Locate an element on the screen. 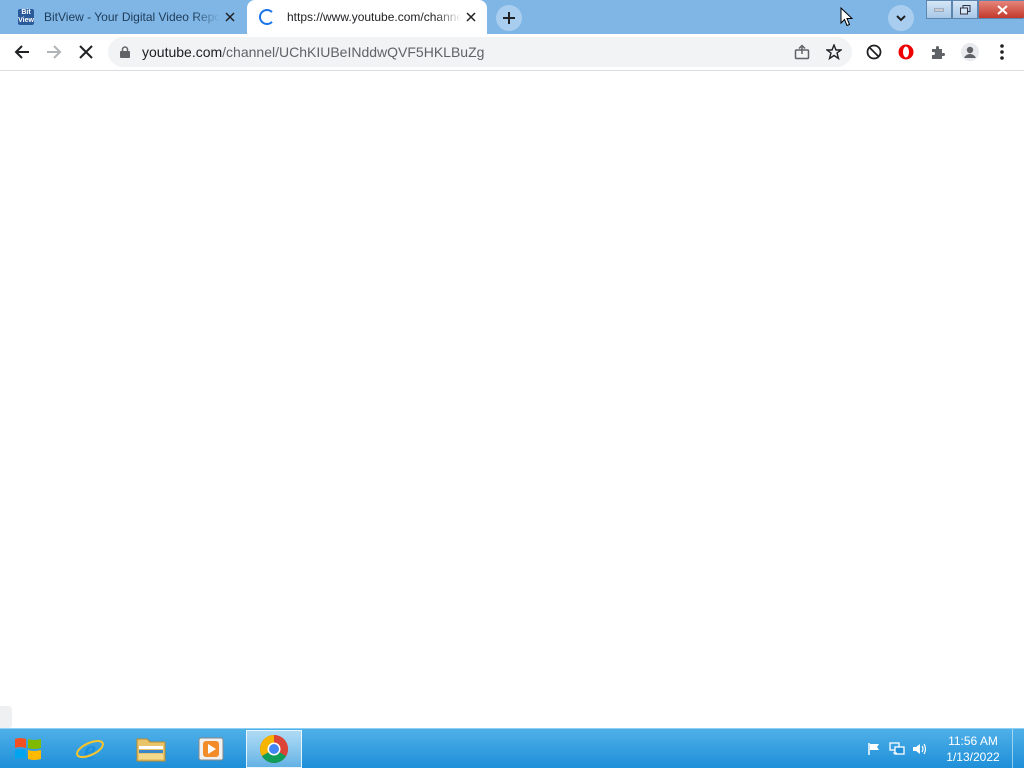 The height and width of the screenshot is (769, 1024). taskbar-chrome is located at coordinates (274, 749).